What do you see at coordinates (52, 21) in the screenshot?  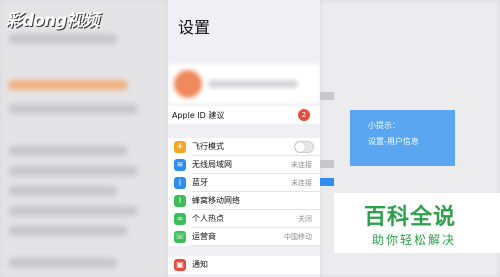 I see `watermark-logo: 彩dong视频` at bounding box center [52, 21].